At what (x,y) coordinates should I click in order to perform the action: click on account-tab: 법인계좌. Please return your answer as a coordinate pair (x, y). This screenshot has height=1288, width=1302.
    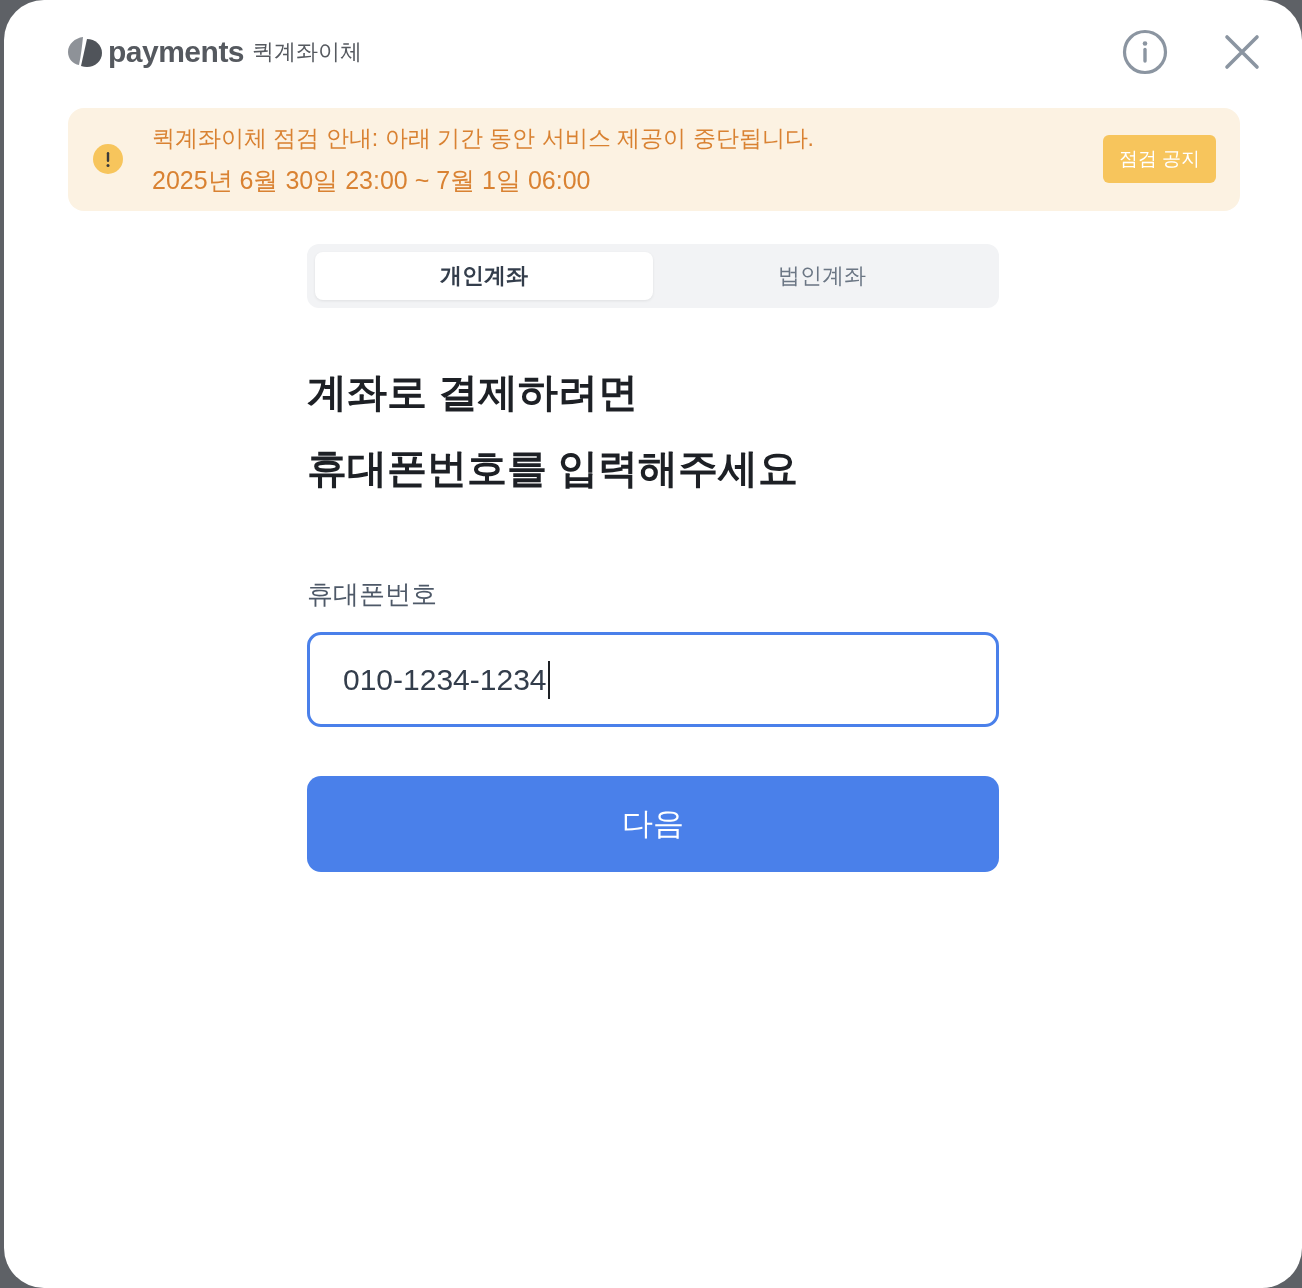
    Looking at the image, I should click on (822, 276).